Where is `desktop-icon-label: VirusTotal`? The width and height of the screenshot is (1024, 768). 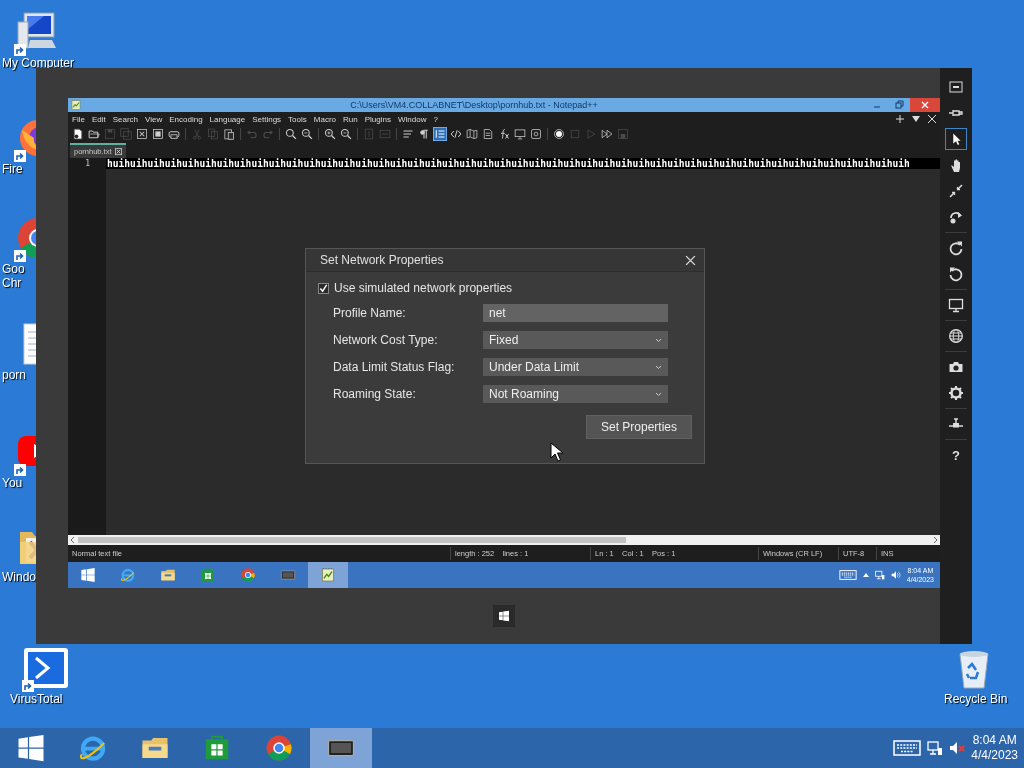 desktop-icon-label: VirusTotal is located at coordinates (36, 699).